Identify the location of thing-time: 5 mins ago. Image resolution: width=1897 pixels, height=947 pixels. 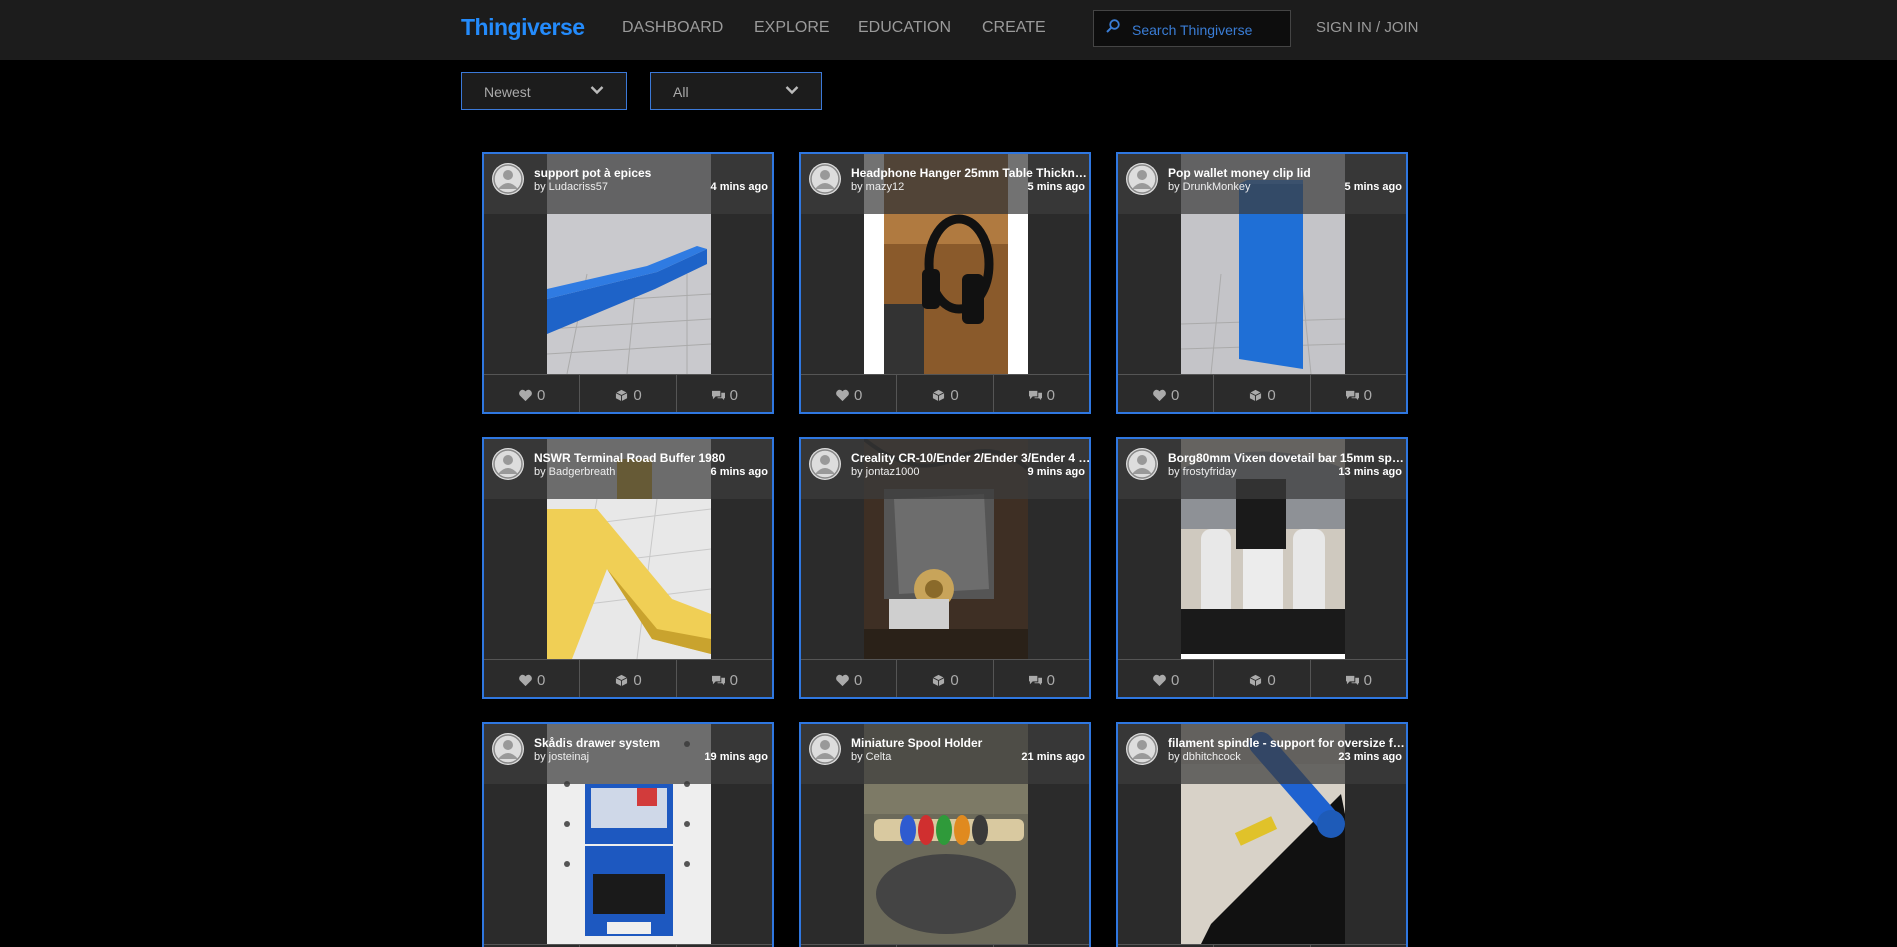
(1056, 187).